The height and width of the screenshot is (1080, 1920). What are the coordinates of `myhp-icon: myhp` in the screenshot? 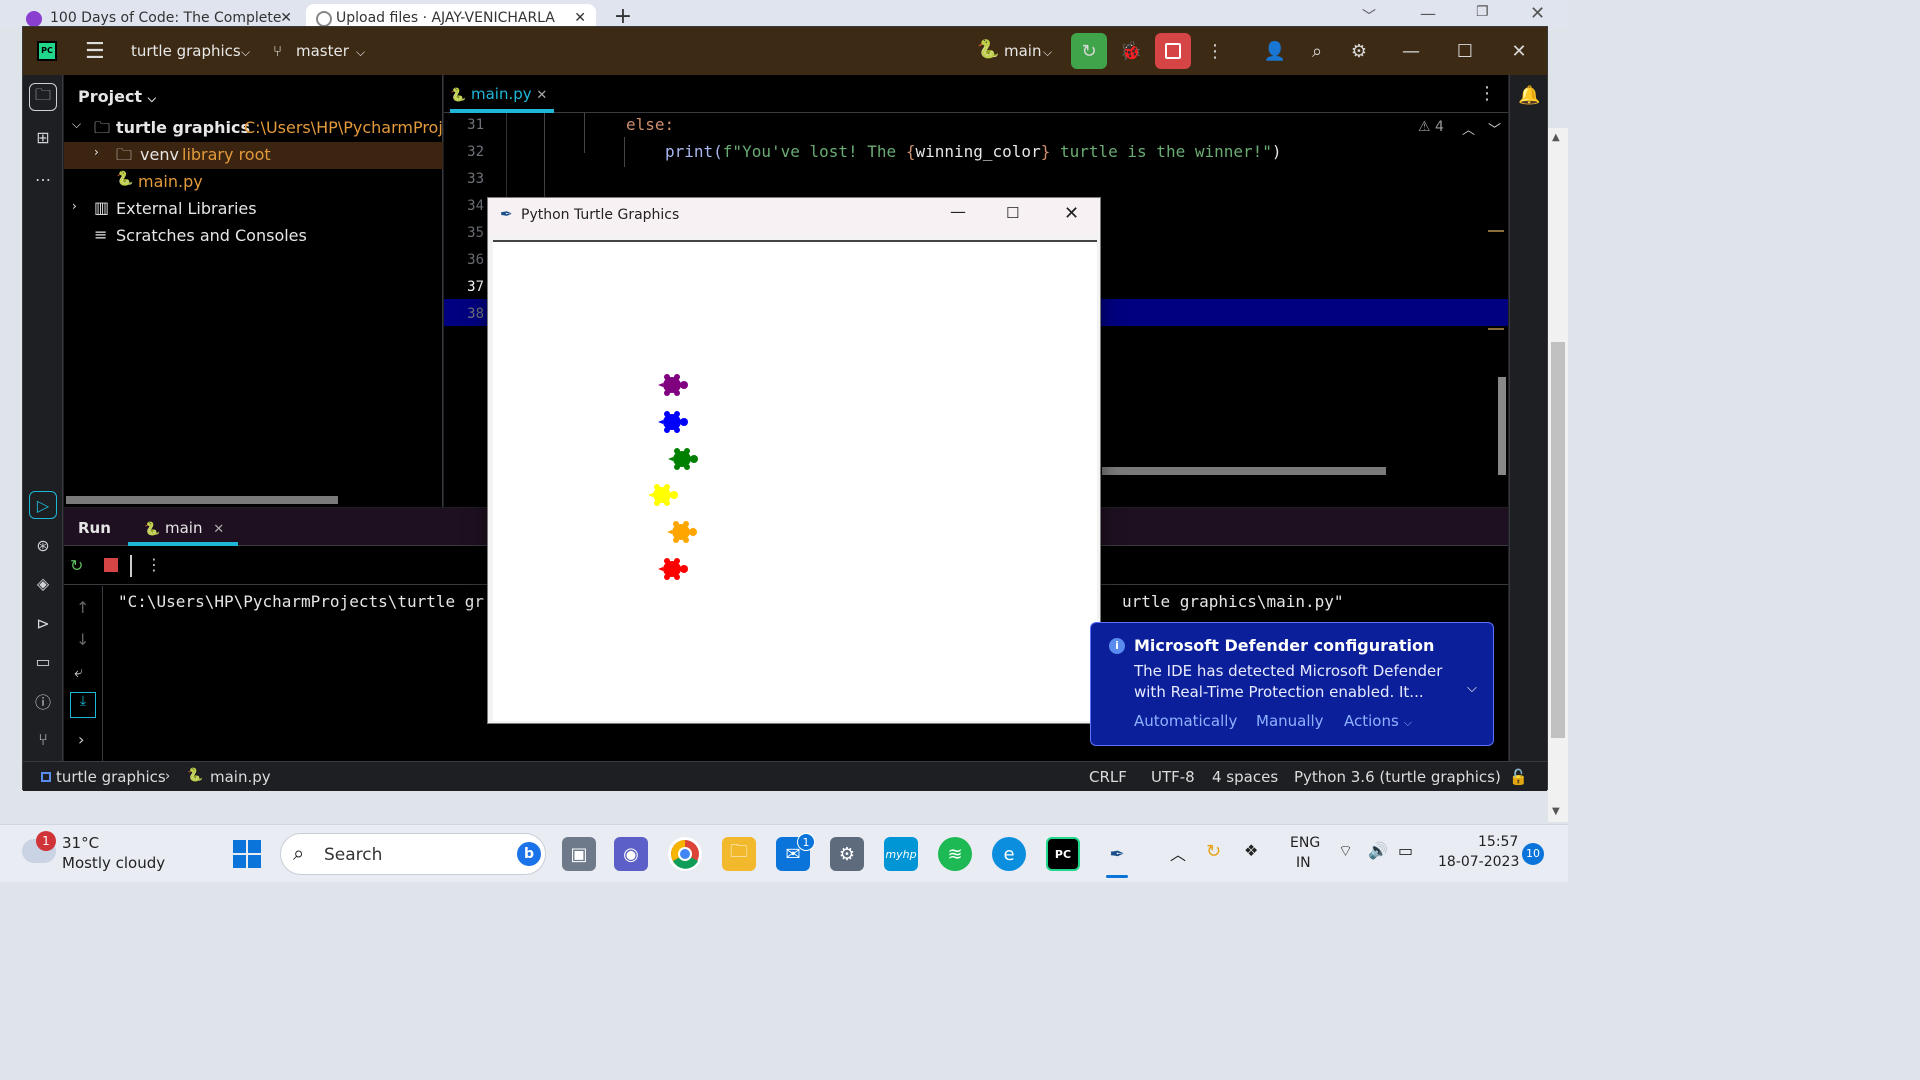 It's located at (901, 854).